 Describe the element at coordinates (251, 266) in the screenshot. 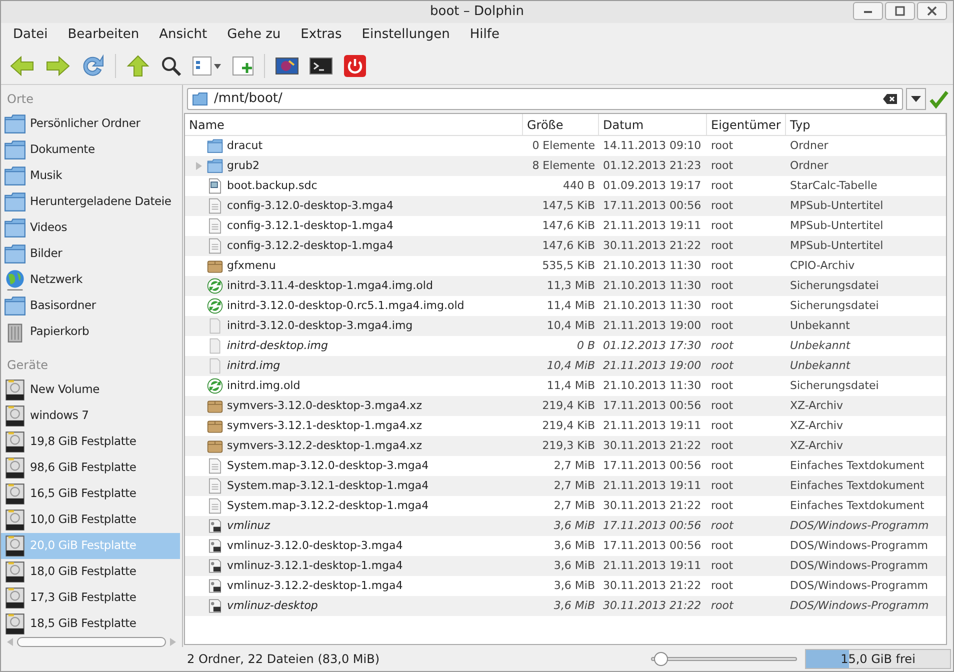

I see `file-name: gfxmenu` at that location.